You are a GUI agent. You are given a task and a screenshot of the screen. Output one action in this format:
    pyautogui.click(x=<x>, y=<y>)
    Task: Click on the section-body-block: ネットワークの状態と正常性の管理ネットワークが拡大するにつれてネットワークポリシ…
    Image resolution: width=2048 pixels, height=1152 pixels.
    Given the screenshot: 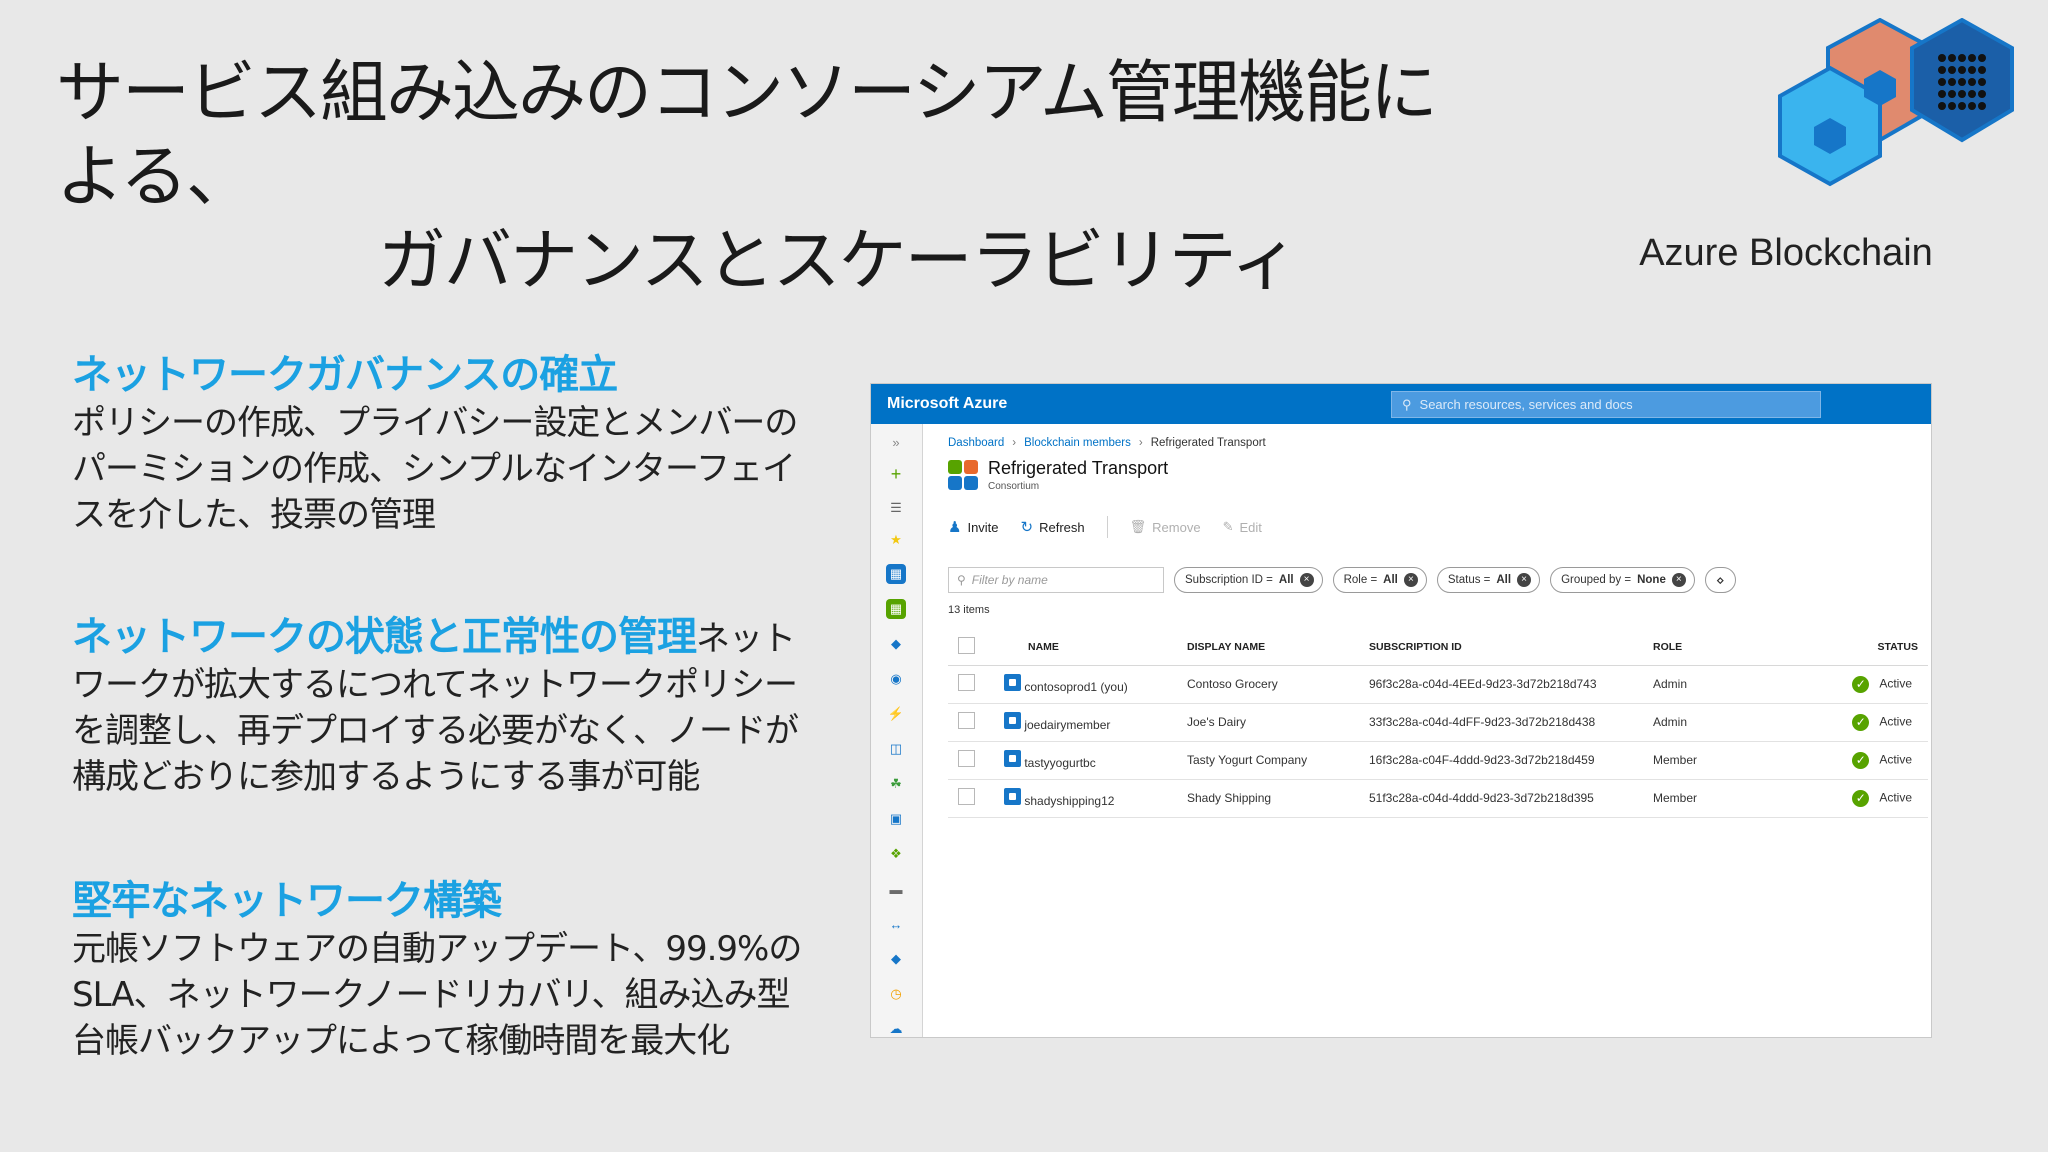 What is the action you would take?
    pyautogui.click(x=442, y=707)
    